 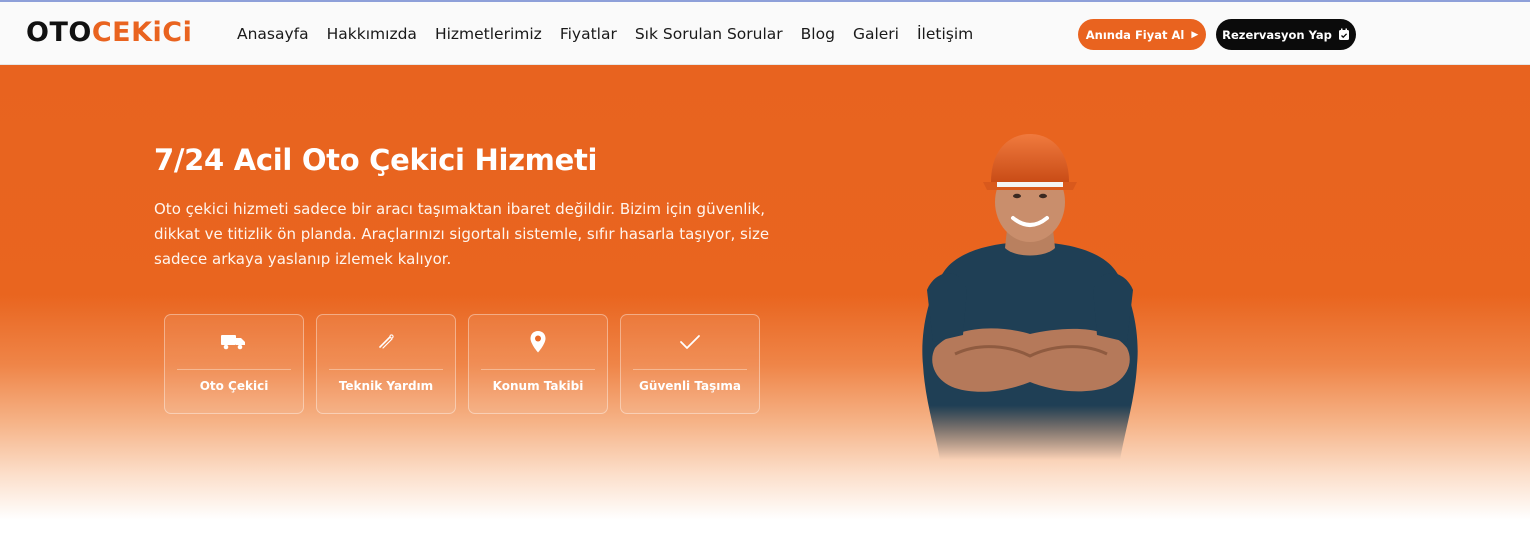 What do you see at coordinates (709, 34) in the screenshot?
I see `nav-item-sss: Sık Sorulan Sorular` at bounding box center [709, 34].